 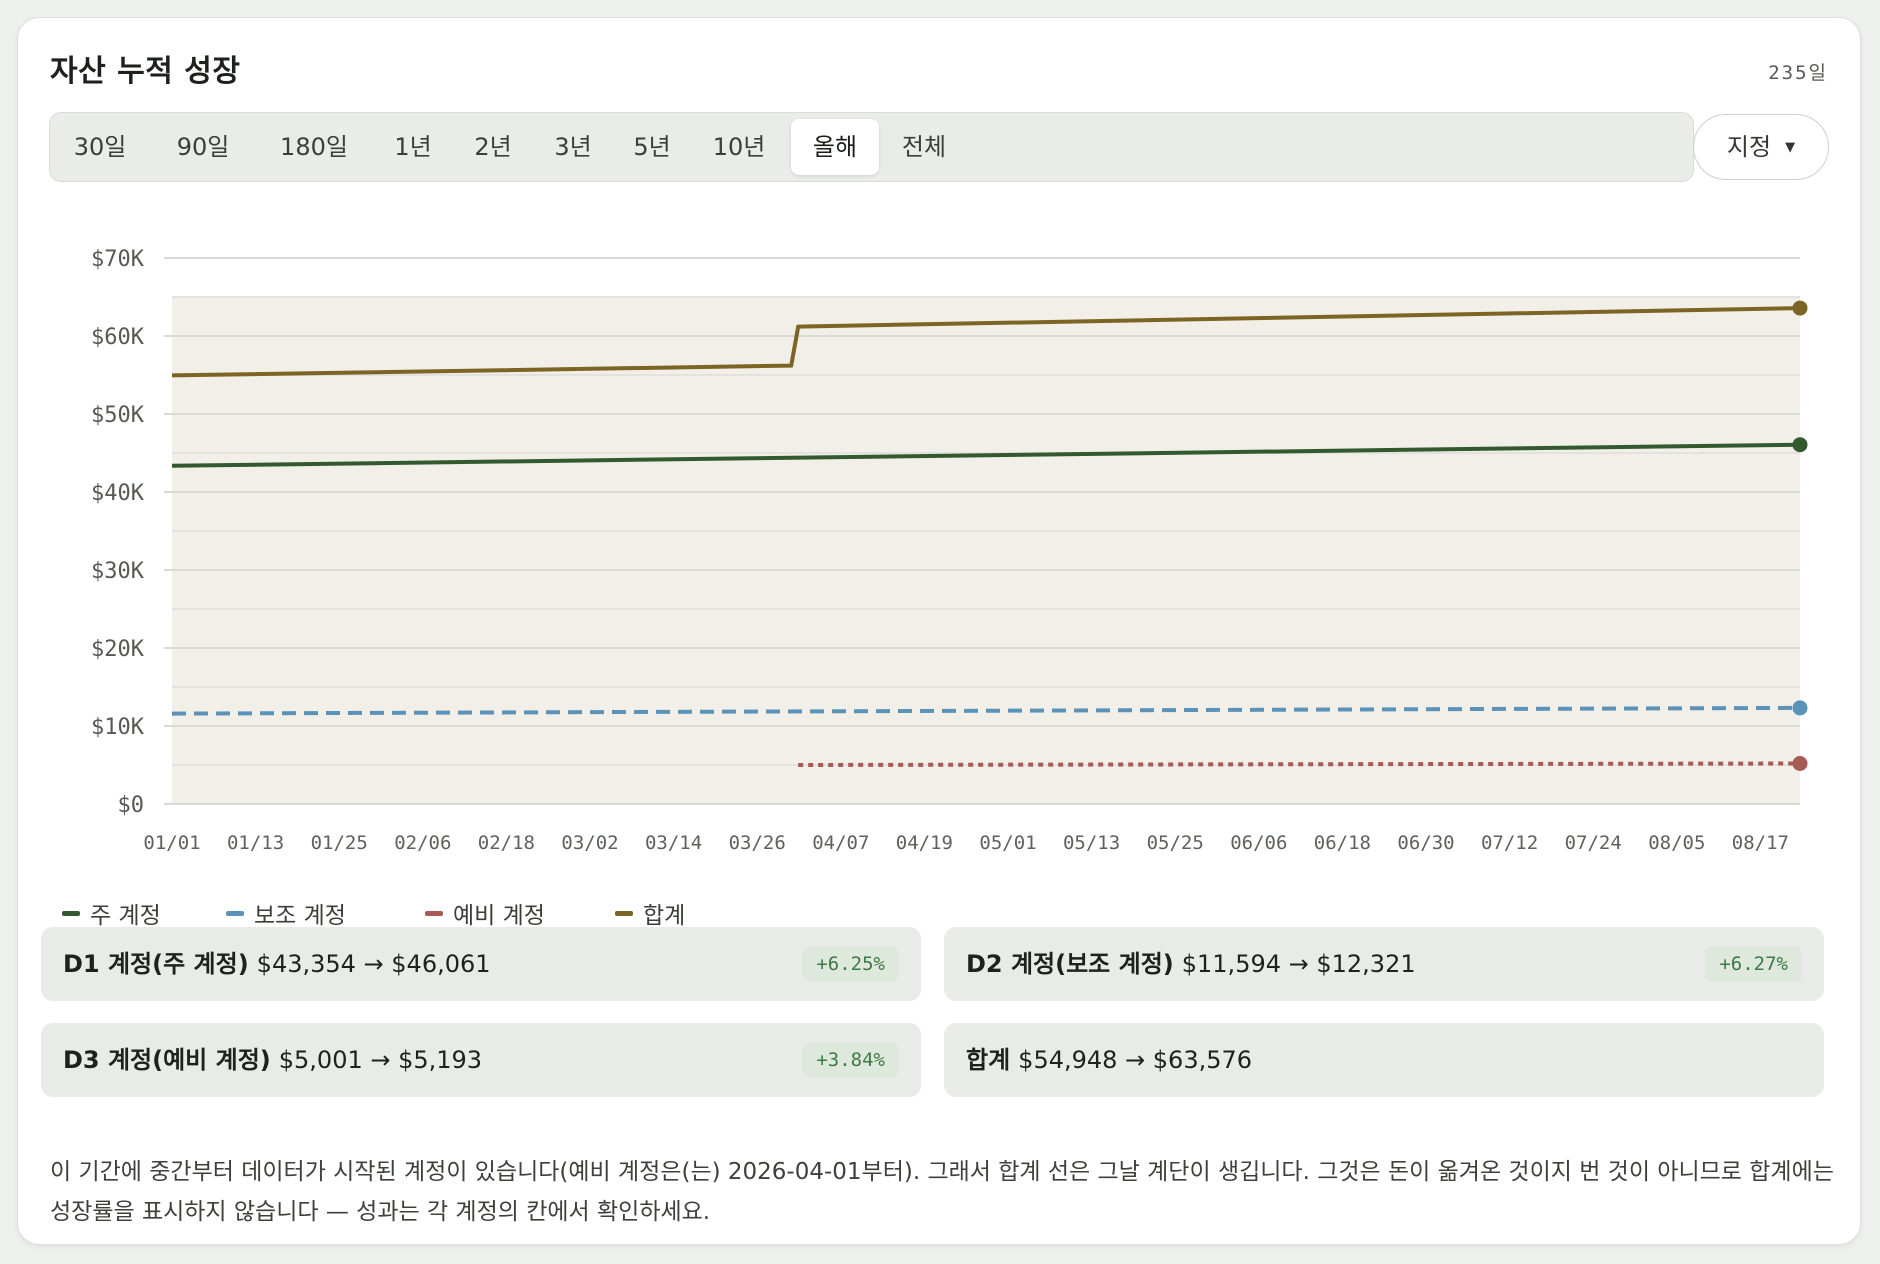 I want to click on x-tick-label: 06/30, so click(x=1425, y=843).